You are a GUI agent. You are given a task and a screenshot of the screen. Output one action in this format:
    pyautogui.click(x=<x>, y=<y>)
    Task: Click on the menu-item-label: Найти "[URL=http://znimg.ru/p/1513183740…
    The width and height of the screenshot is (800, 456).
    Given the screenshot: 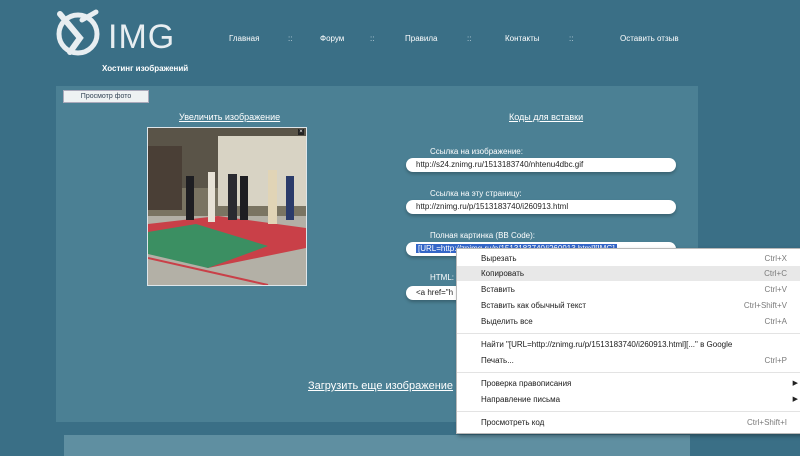 What is the action you would take?
    pyautogui.click(x=607, y=344)
    